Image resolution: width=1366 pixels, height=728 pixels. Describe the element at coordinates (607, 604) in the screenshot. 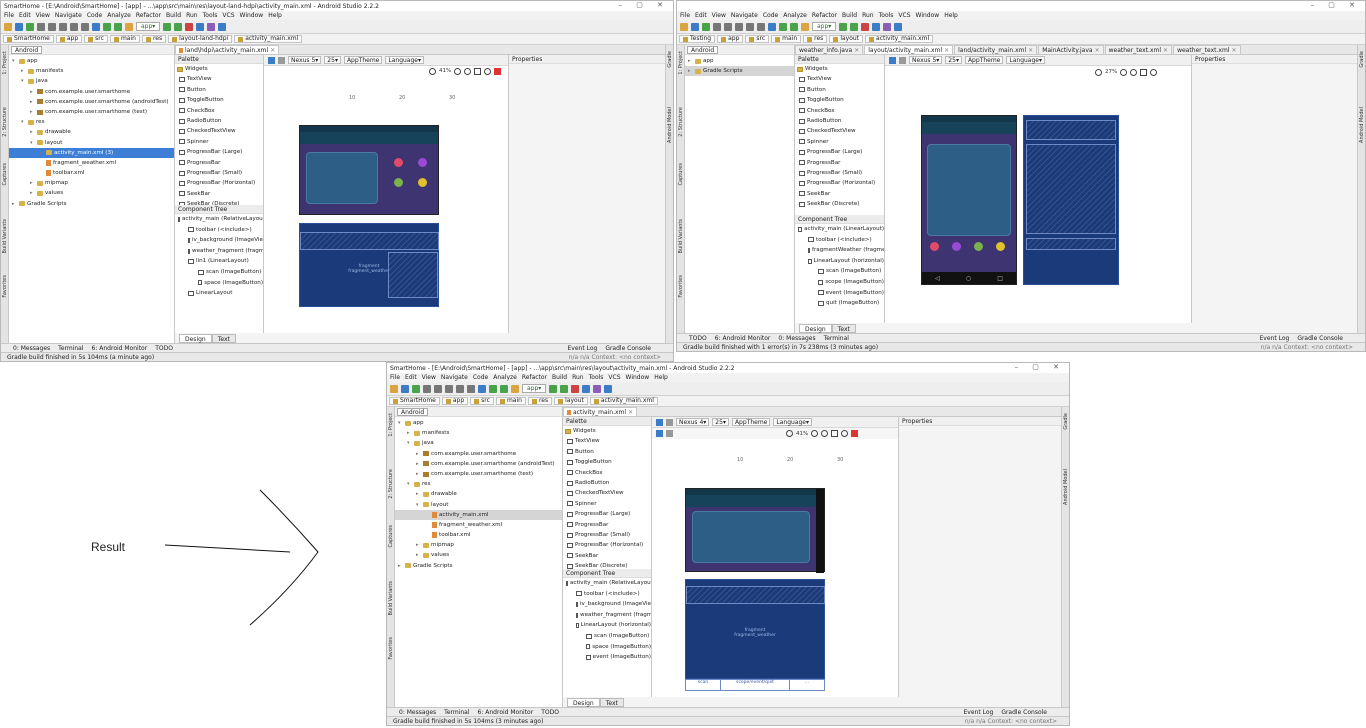

I see `component-node: iv_background (ImageView)` at that location.